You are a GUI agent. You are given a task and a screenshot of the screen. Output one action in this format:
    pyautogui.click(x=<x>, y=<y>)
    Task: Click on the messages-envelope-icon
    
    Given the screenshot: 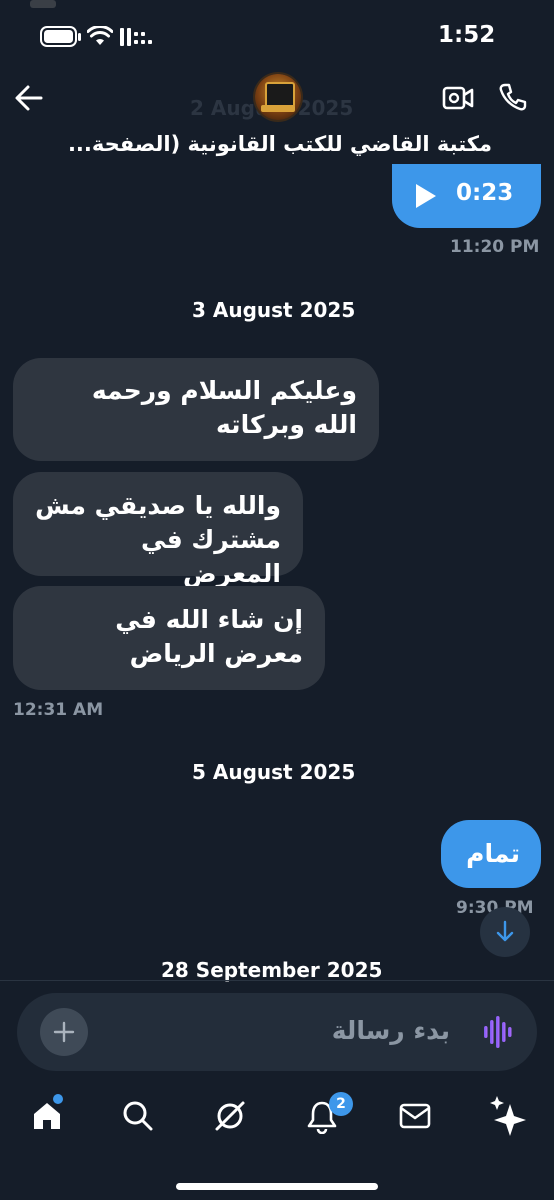 What is the action you would take?
    pyautogui.click(x=415, y=1116)
    